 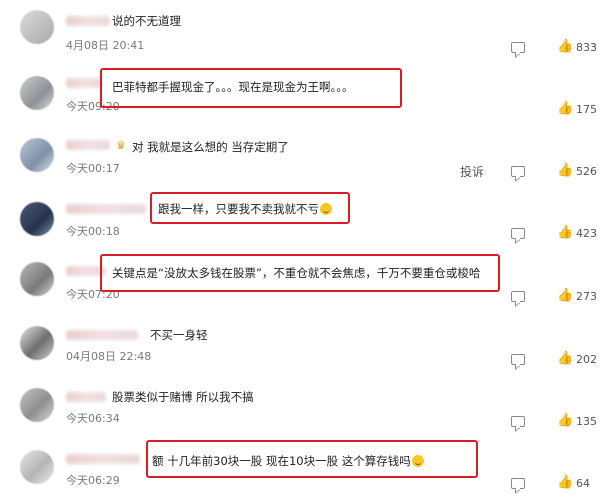 I want to click on comment-item: 跟我一样，只要我不卖我就不亏 今天00:18 👍 423, so click(x=300, y=216).